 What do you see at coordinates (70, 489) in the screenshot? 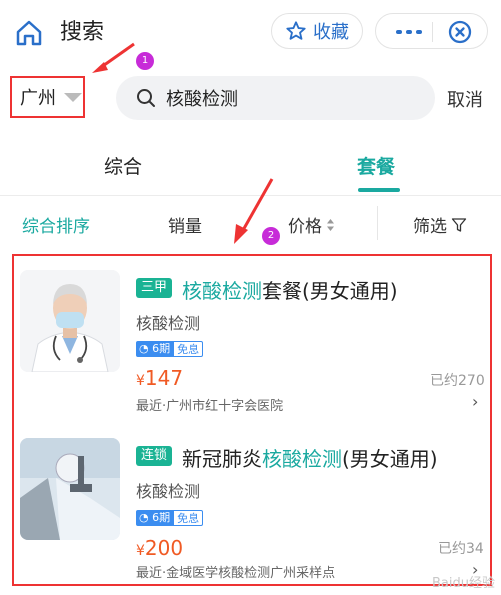
I see `lab-image` at bounding box center [70, 489].